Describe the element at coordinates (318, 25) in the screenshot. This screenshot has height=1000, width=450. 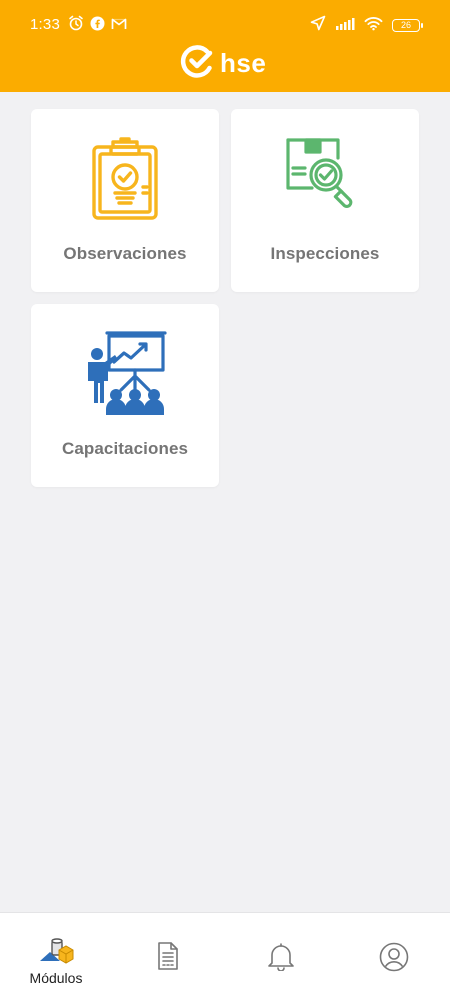
I see `location-icon` at that location.